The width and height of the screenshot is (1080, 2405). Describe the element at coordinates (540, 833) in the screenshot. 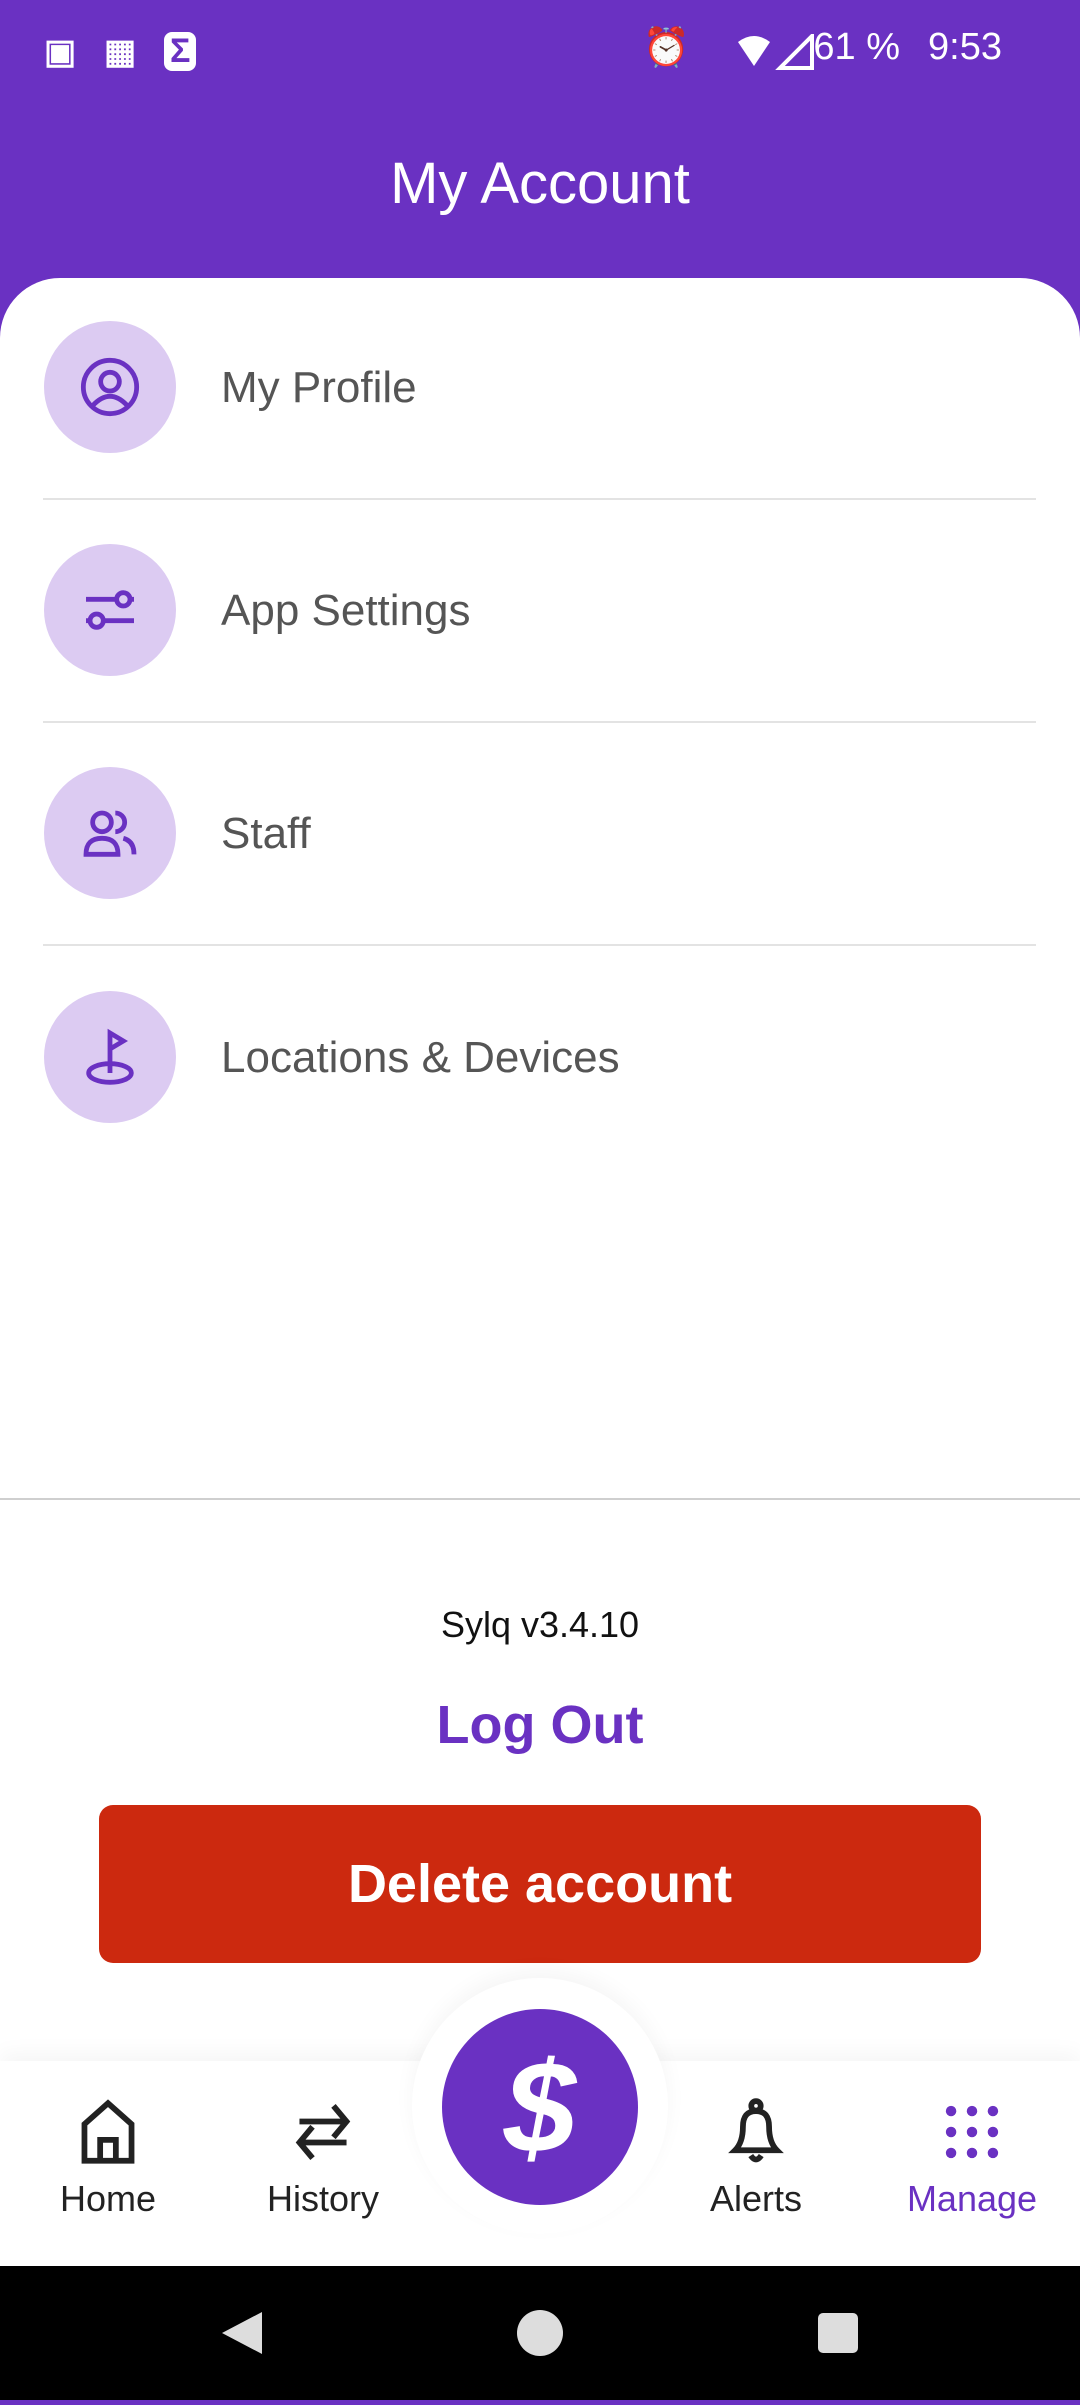

I see `menu-item-staff: Staff` at that location.